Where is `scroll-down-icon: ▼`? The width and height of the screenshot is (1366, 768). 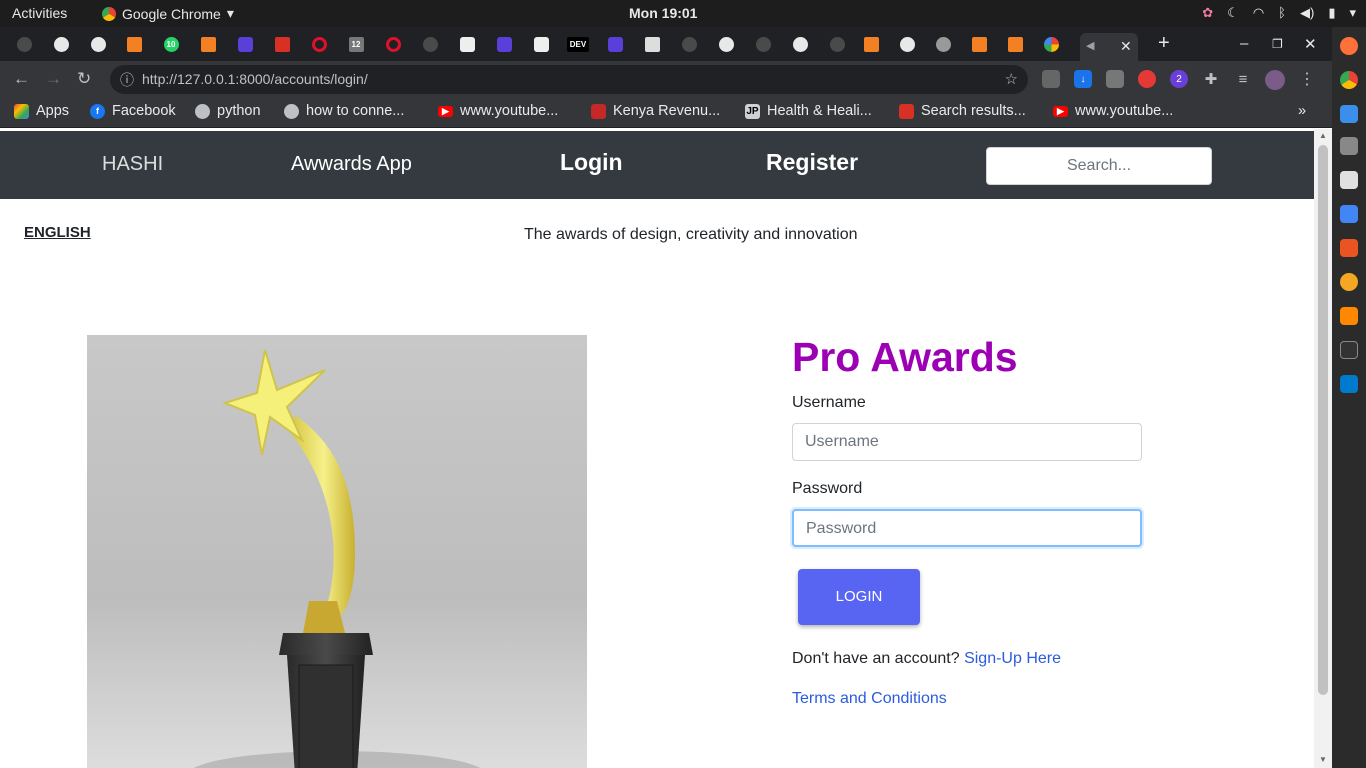 scroll-down-icon: ▼ is located at coordinates (1323, 759).